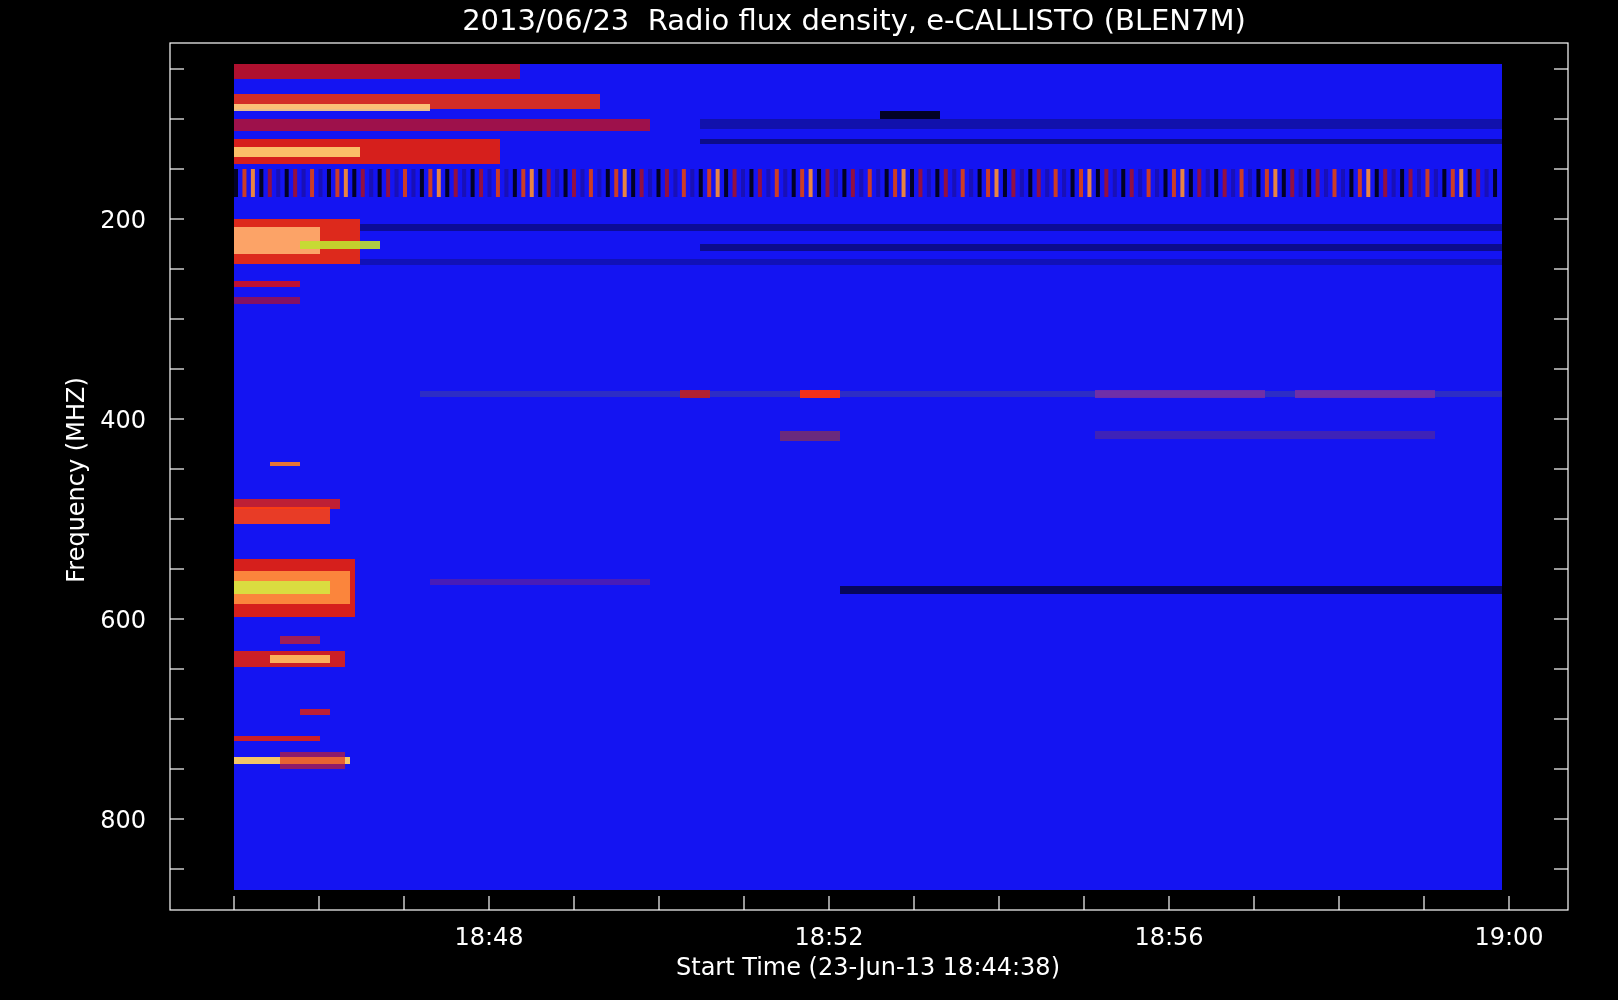 Image resolution: width=1618 pixels, height=1000 pixels. I want to click on tick-label: 200, so click(123, 220).